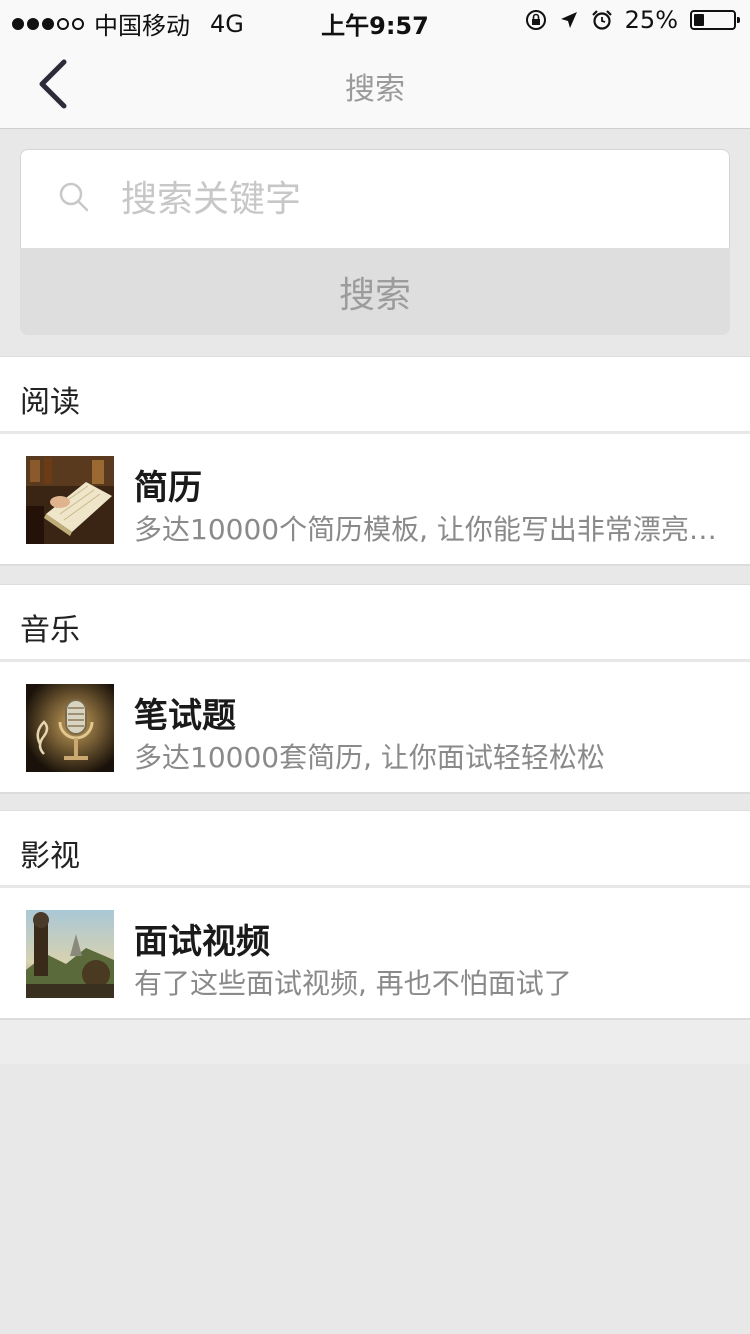 Image resolution: width=750 pixels, height=1334 pixels. I want to click on section-header-reading: 阅读, so click(375, 394).